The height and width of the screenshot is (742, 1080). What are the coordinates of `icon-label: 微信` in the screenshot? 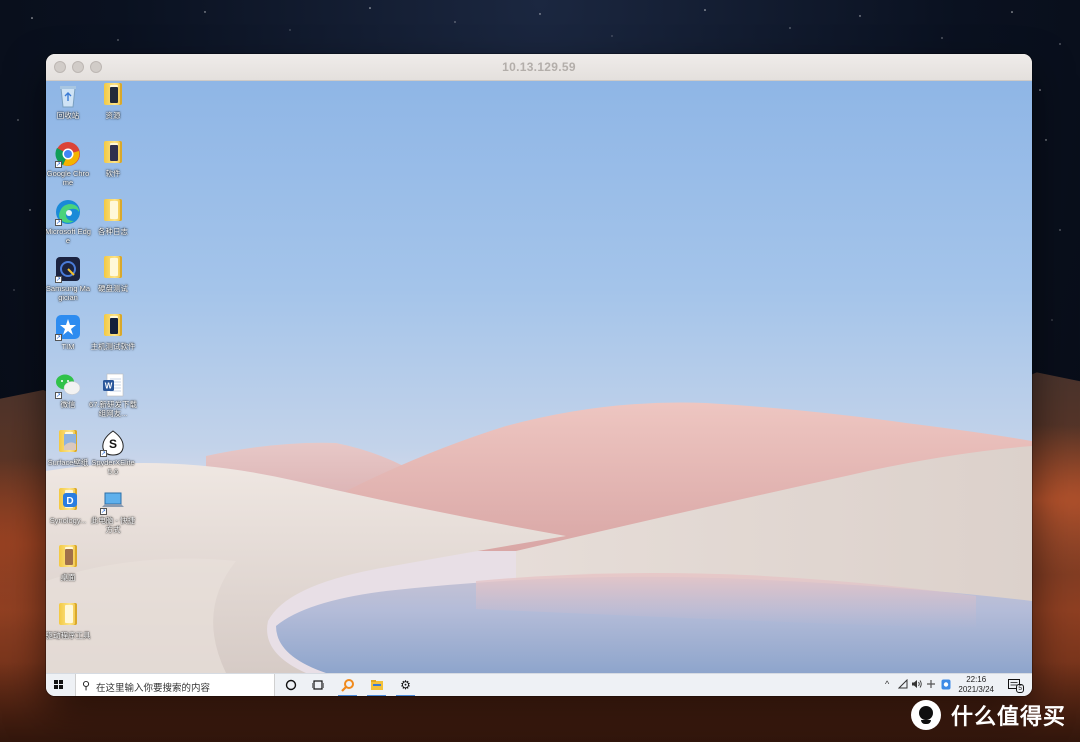 It's located at (68, 404).